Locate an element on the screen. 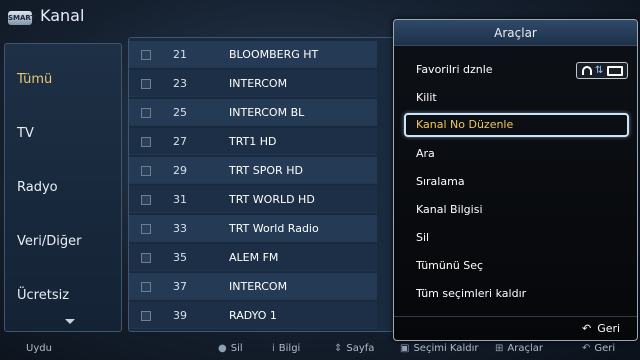 This screenshot has width=640, height=360. menu-item-delete: Sil is located at coordinates (516, 238).